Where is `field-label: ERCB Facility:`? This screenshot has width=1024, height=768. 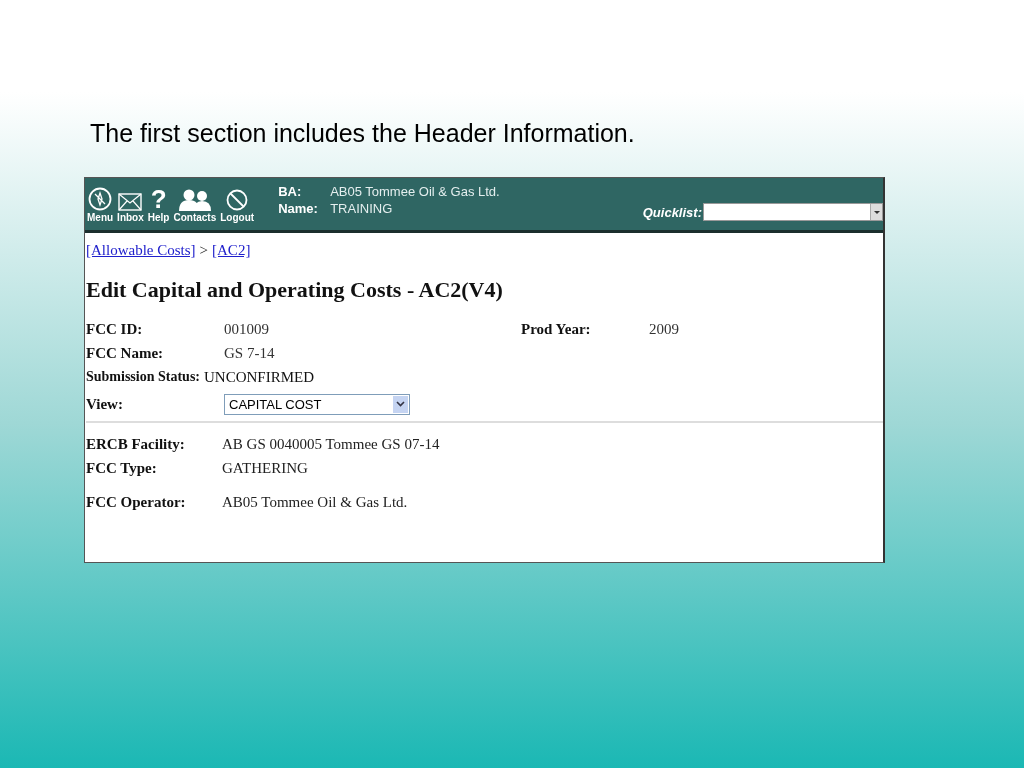 field-label: ERCB Facility: is located at coordinates (136, 444).